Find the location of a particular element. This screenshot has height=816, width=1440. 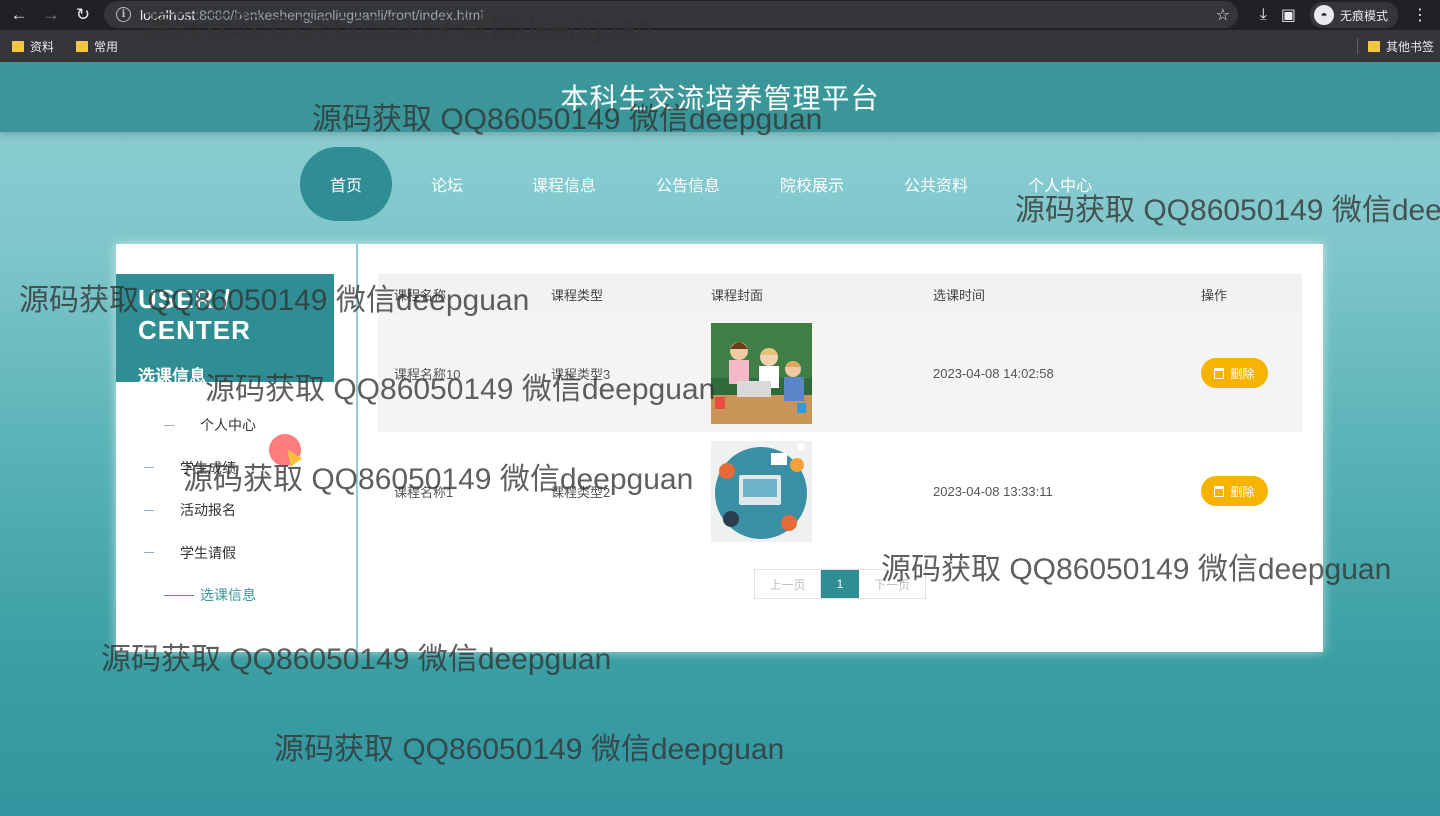

incognito-label: 无痕模式 is located at coordinates (1363, 15).